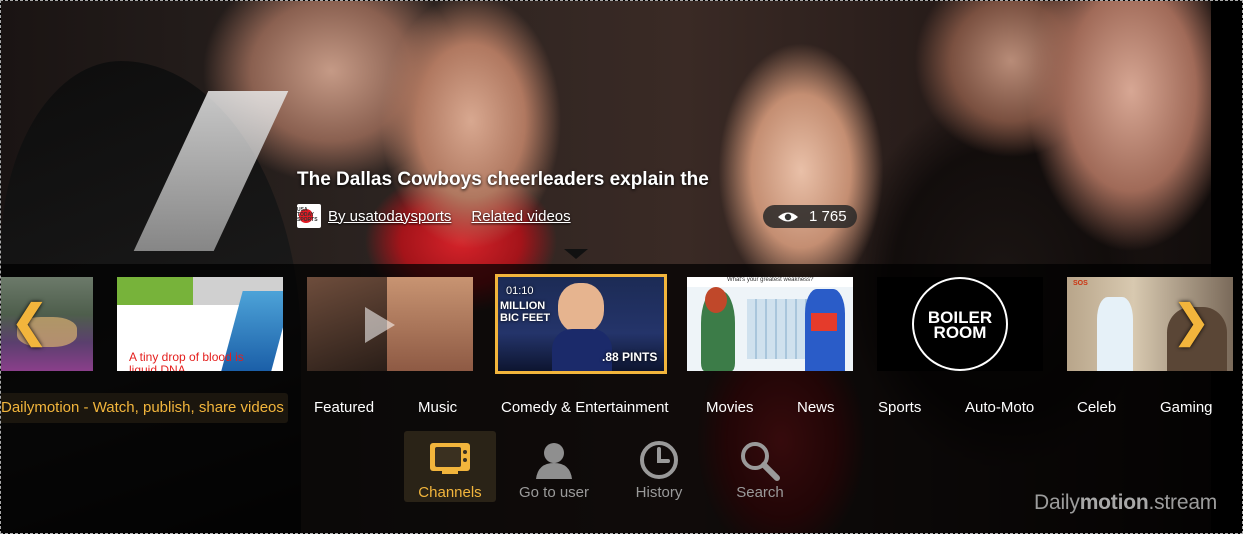 The image size is (1243, 534). What do you see at coordinates (760, 461) in the screenshot?
I see `search-icon` at bounding box center [760, 461].